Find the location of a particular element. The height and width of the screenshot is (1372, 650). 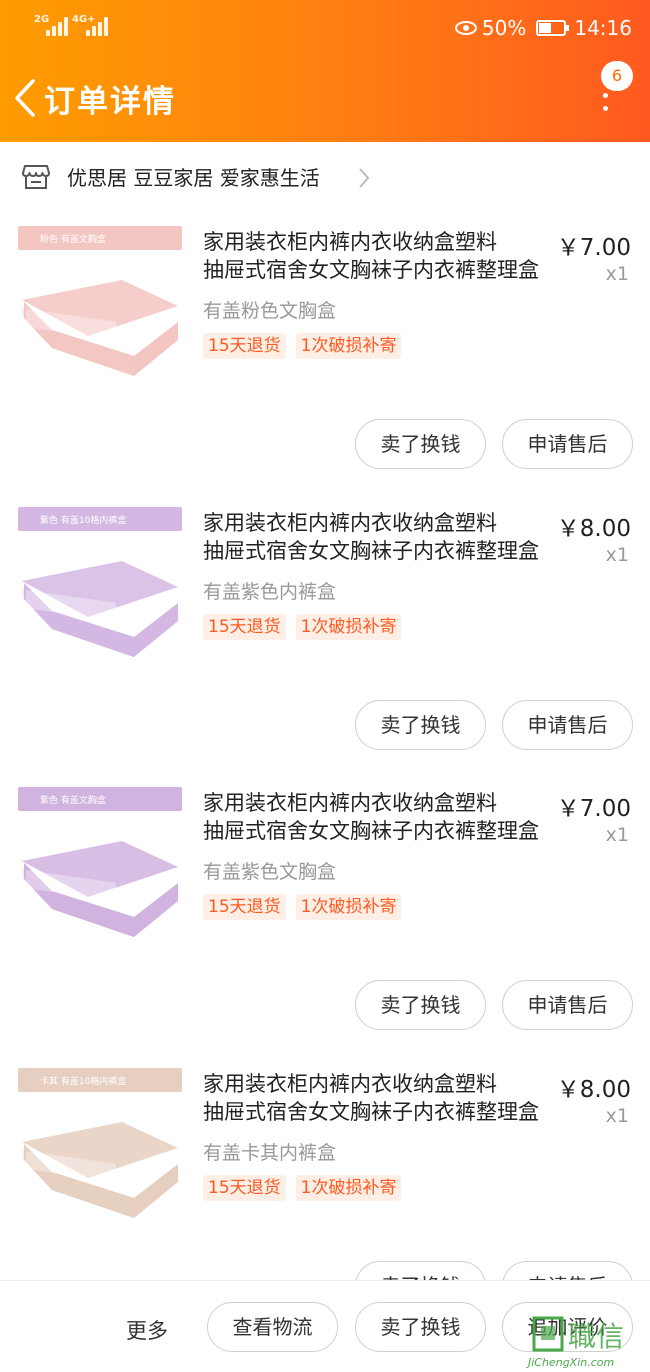

shop-name: 优思居 豆豆家居 爱家惠生活 is located at coordinates (193, 176).